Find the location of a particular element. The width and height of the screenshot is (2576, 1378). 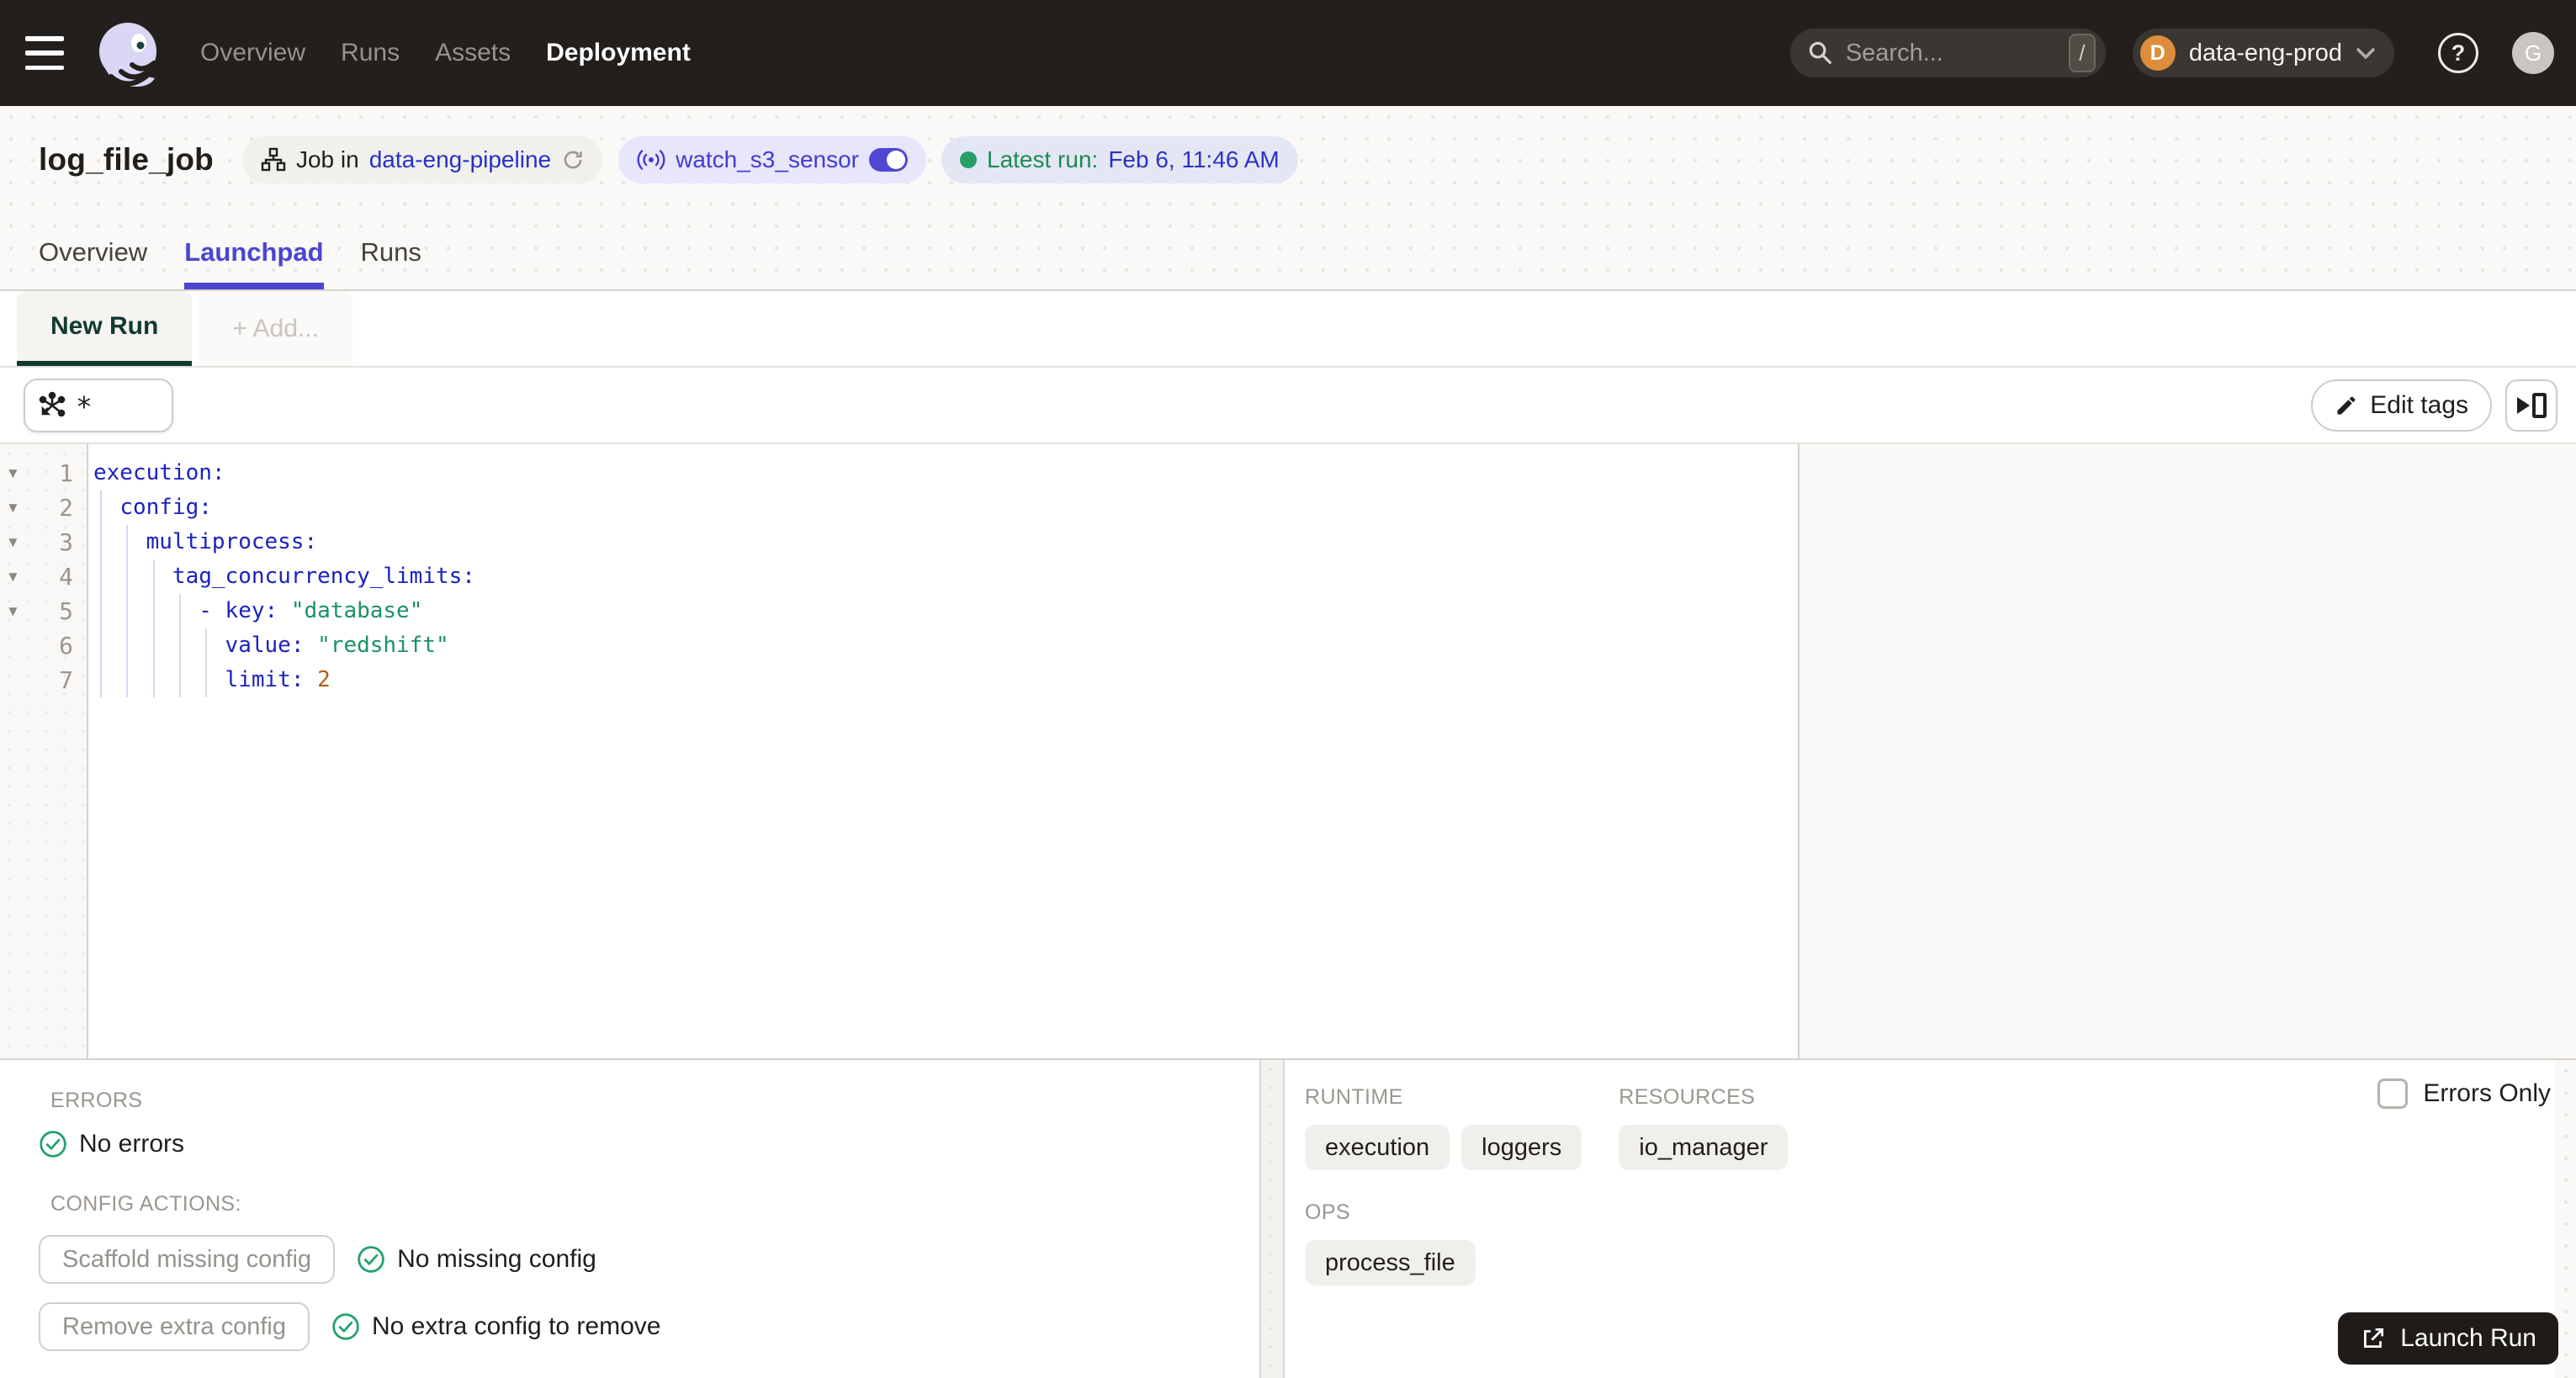

resources-group: RESOURCES io_manager is located at coordinates (1704, 1127).